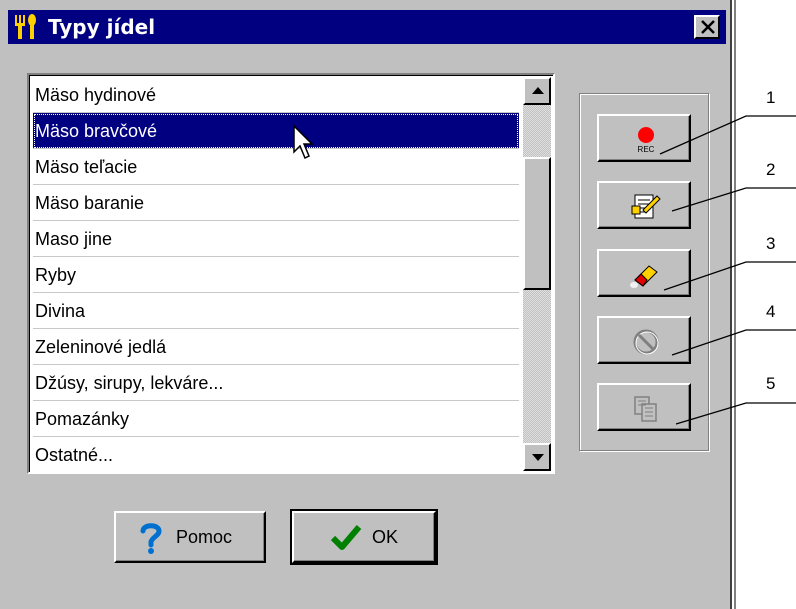 The image size is (796, 609). What do you see at coordinates (771, 169) in the screenshot?
I see `callout-2: 2` at bounding box center [771, 169].